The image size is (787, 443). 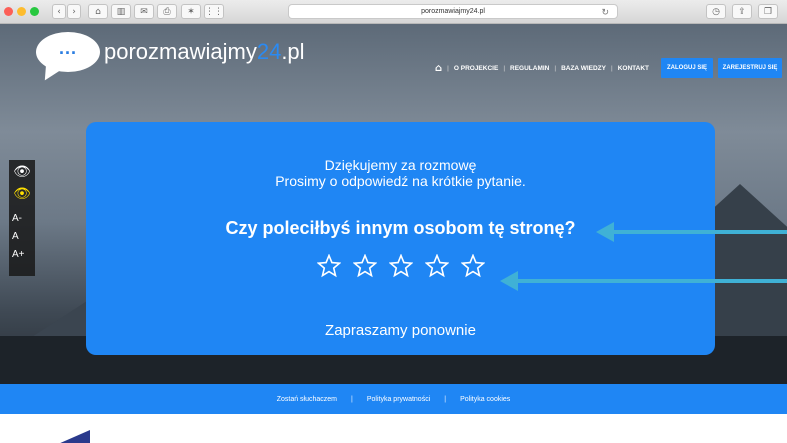 What do you see at coordinates (22, 237) in the screenshot?
I see `font-normal-button: A` at bounding box center [22, 237].